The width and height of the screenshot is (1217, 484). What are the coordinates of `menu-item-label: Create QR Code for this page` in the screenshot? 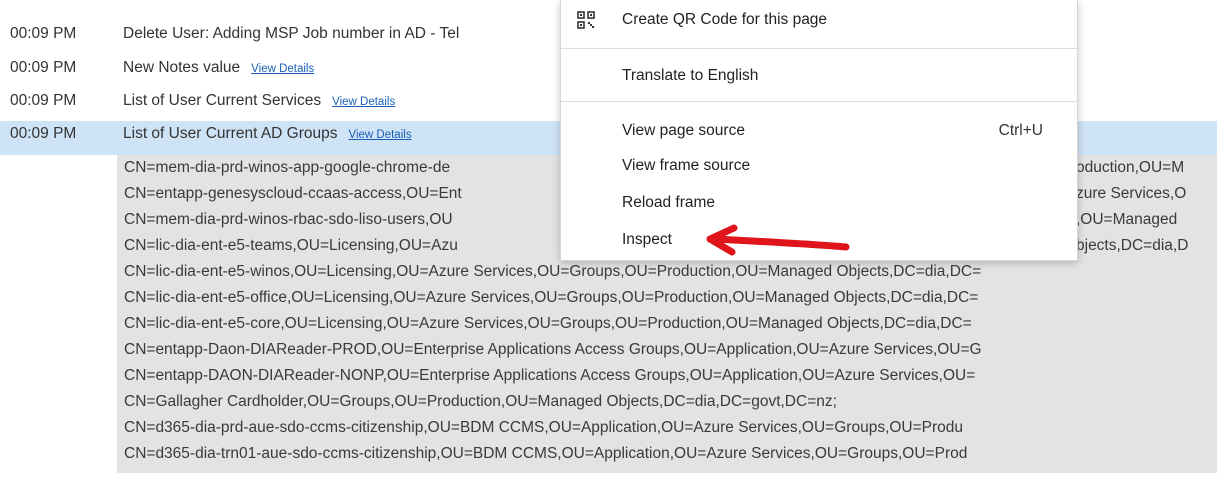 It's located at (725, 19).